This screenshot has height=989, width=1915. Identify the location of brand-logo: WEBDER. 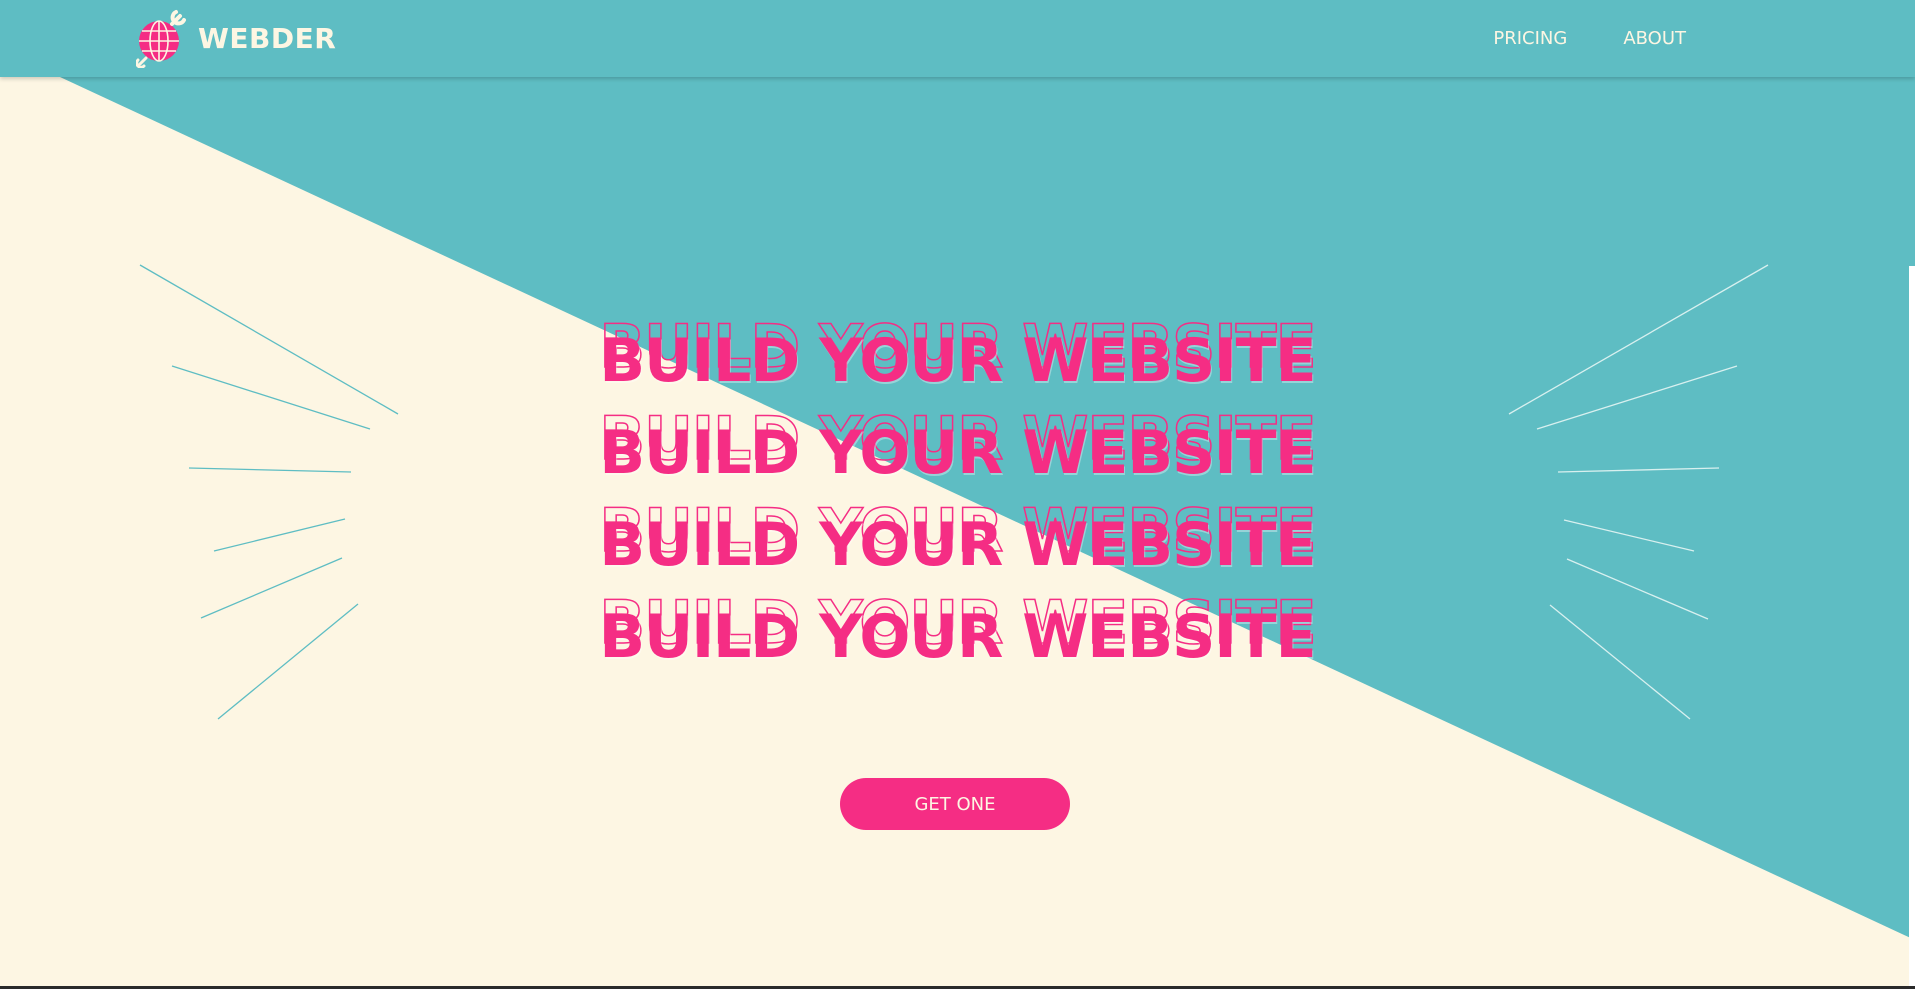
(236, 38).